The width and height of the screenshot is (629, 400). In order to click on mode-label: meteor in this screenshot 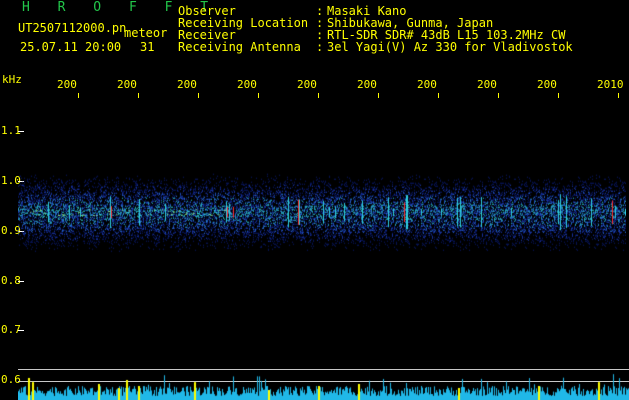, I will do `click(146, 33)`.